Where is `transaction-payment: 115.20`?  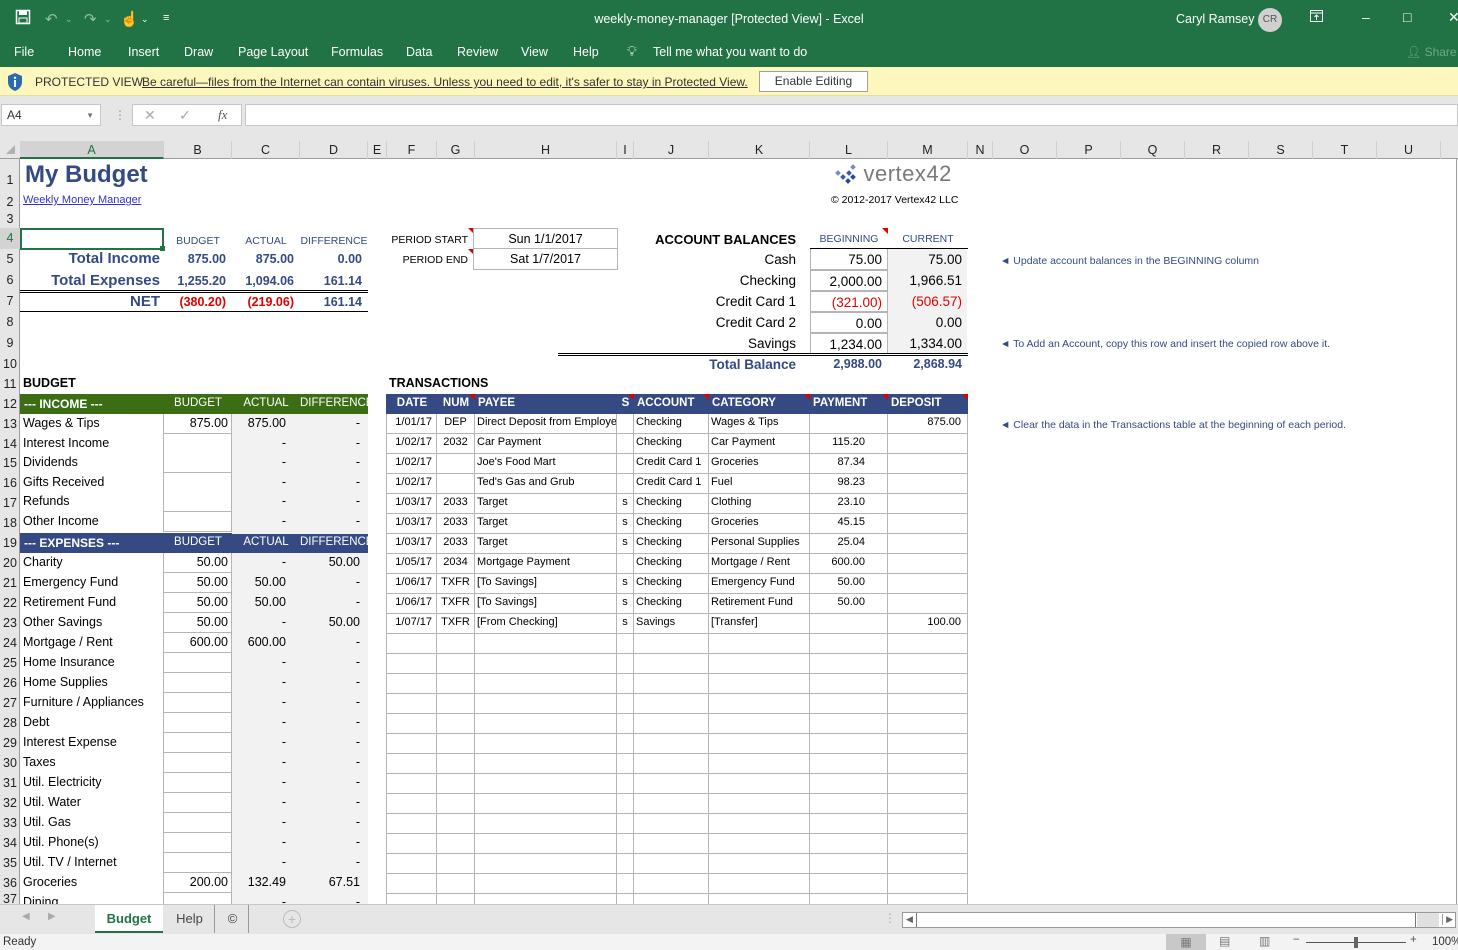 transaction-payment: 115.20 is located at coordinates (837, 442).